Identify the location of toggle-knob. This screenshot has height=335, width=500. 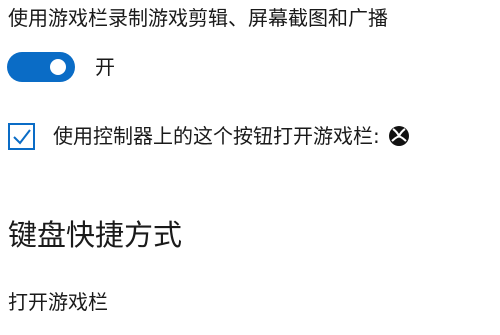
(58, 67).